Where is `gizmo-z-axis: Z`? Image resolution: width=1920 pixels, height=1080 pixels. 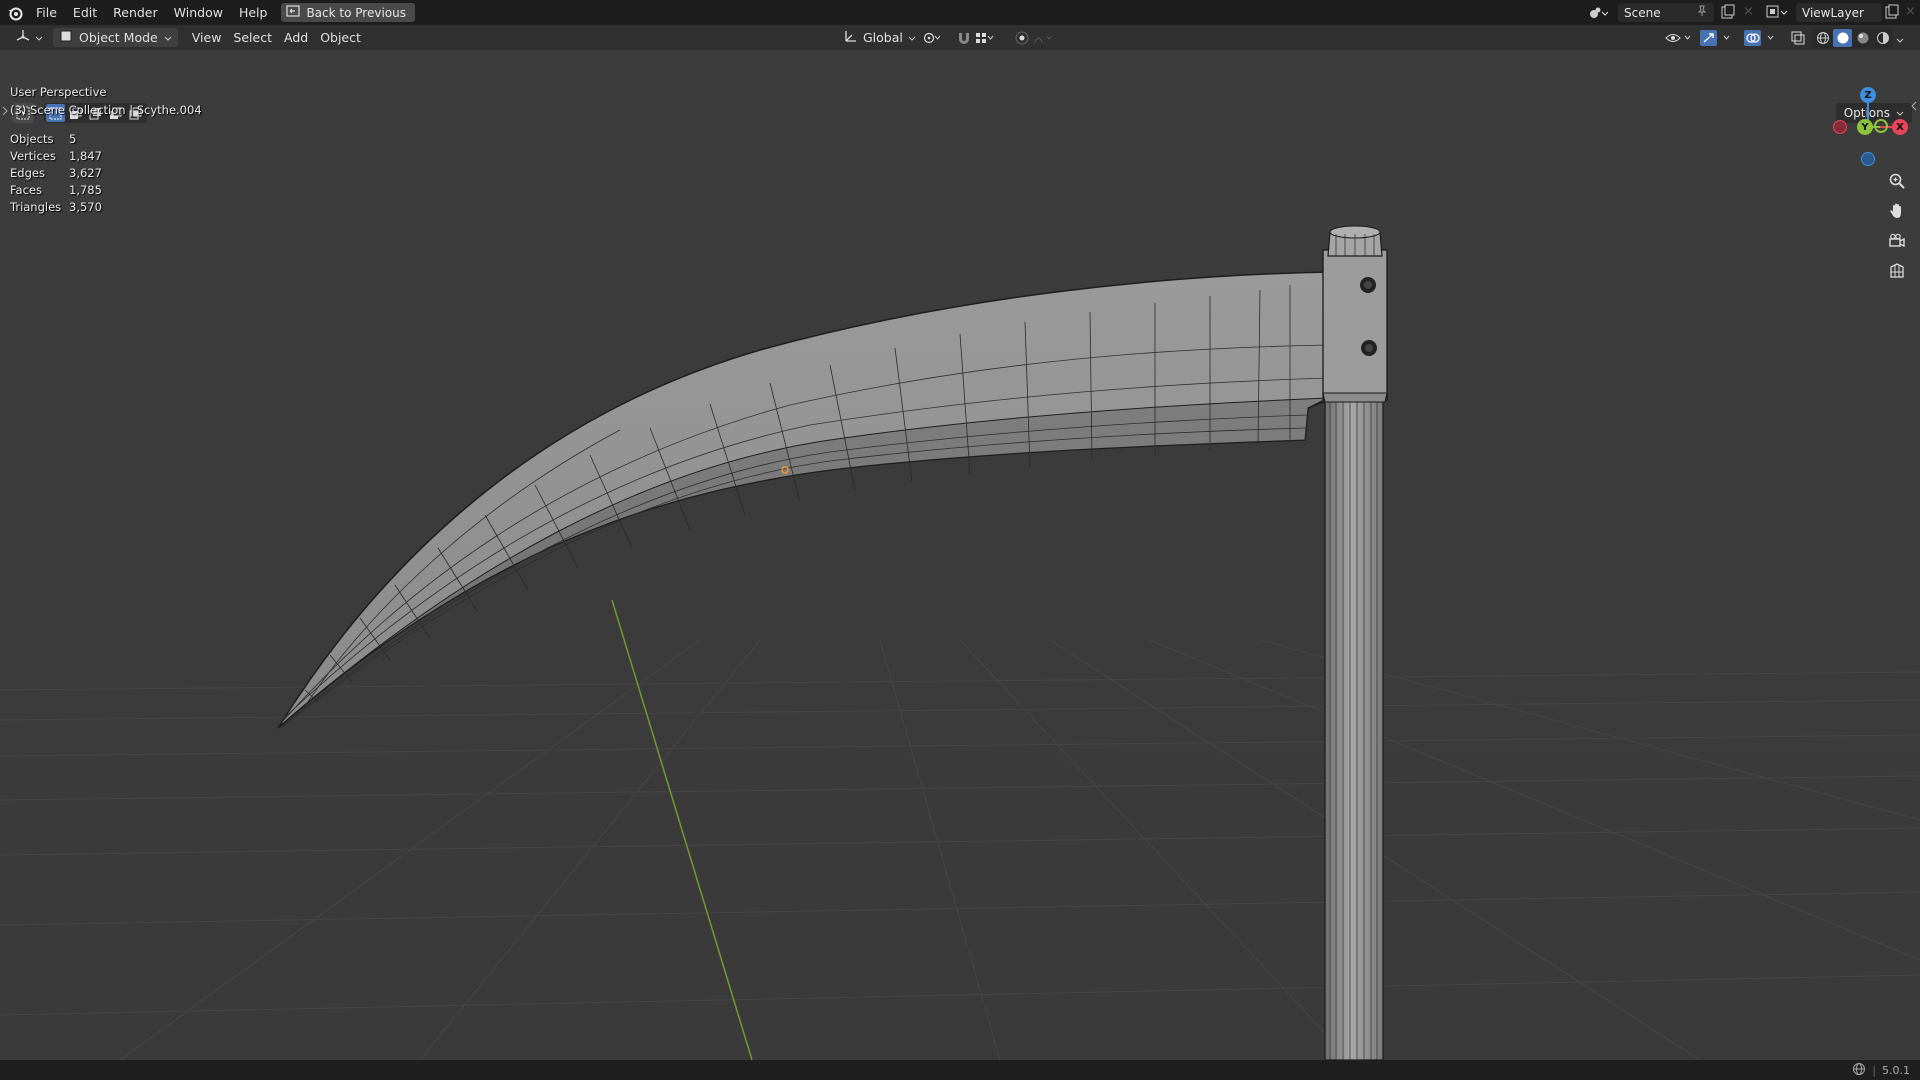
gizmo-z-axis: Z is located at coordinates (1868, 95).